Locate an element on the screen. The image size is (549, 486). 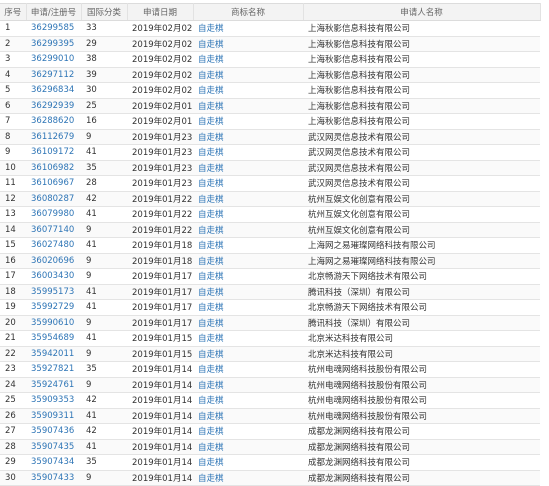
reg-number-link: 35954689 is located at coordinates (52, 338).